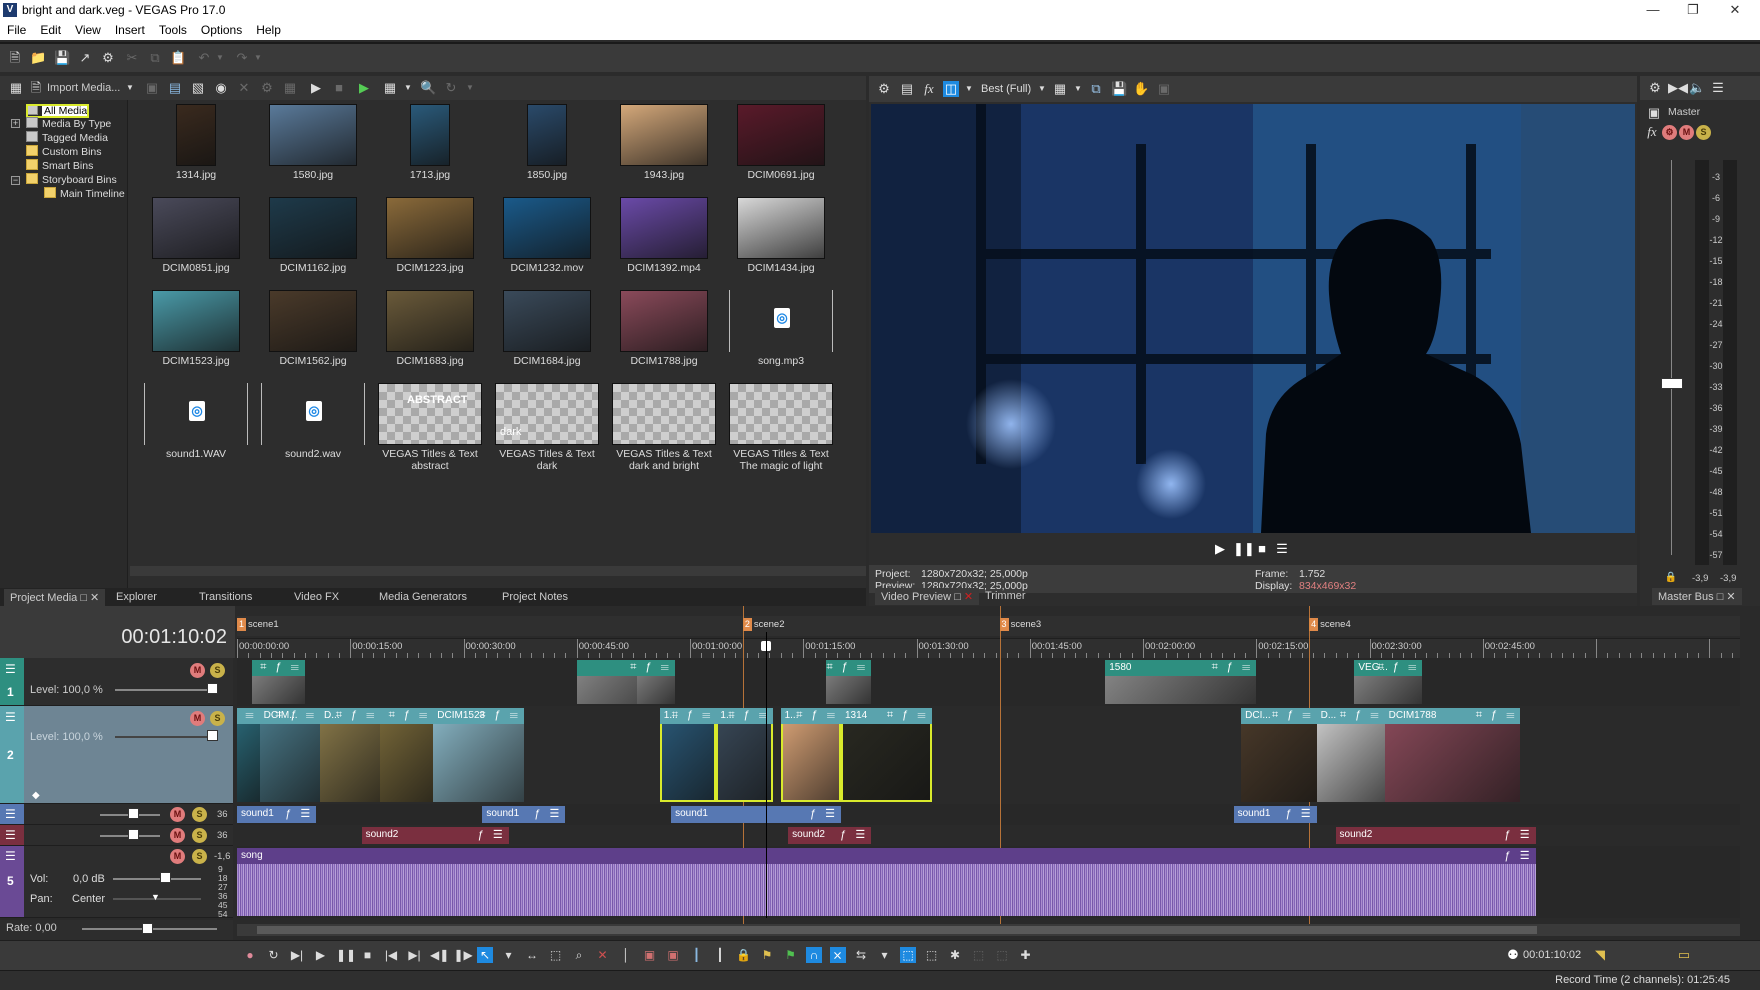 Image resolution: width=1760 pixels, height=990 pixels. What do you see at coordinates (67, 138) in the screenshot?
I see `tree-item-tagged-media: Tagged Media` at bounding box center [67, 138].